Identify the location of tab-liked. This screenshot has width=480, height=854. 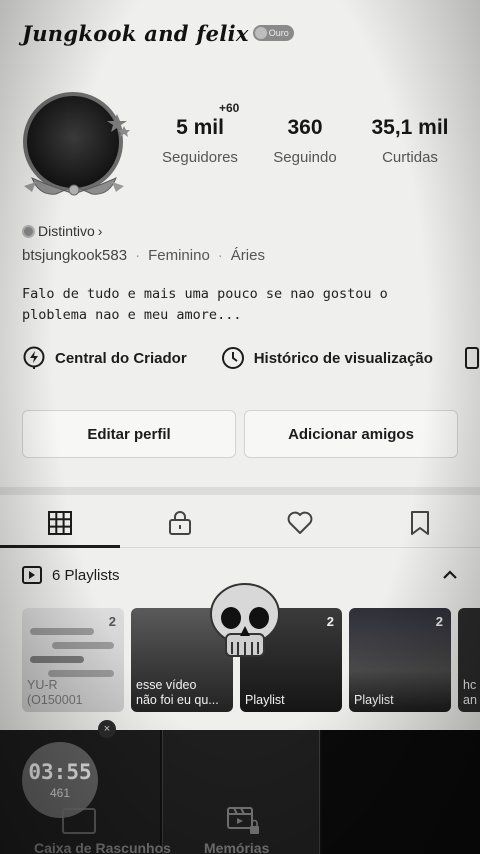
(300, 522).